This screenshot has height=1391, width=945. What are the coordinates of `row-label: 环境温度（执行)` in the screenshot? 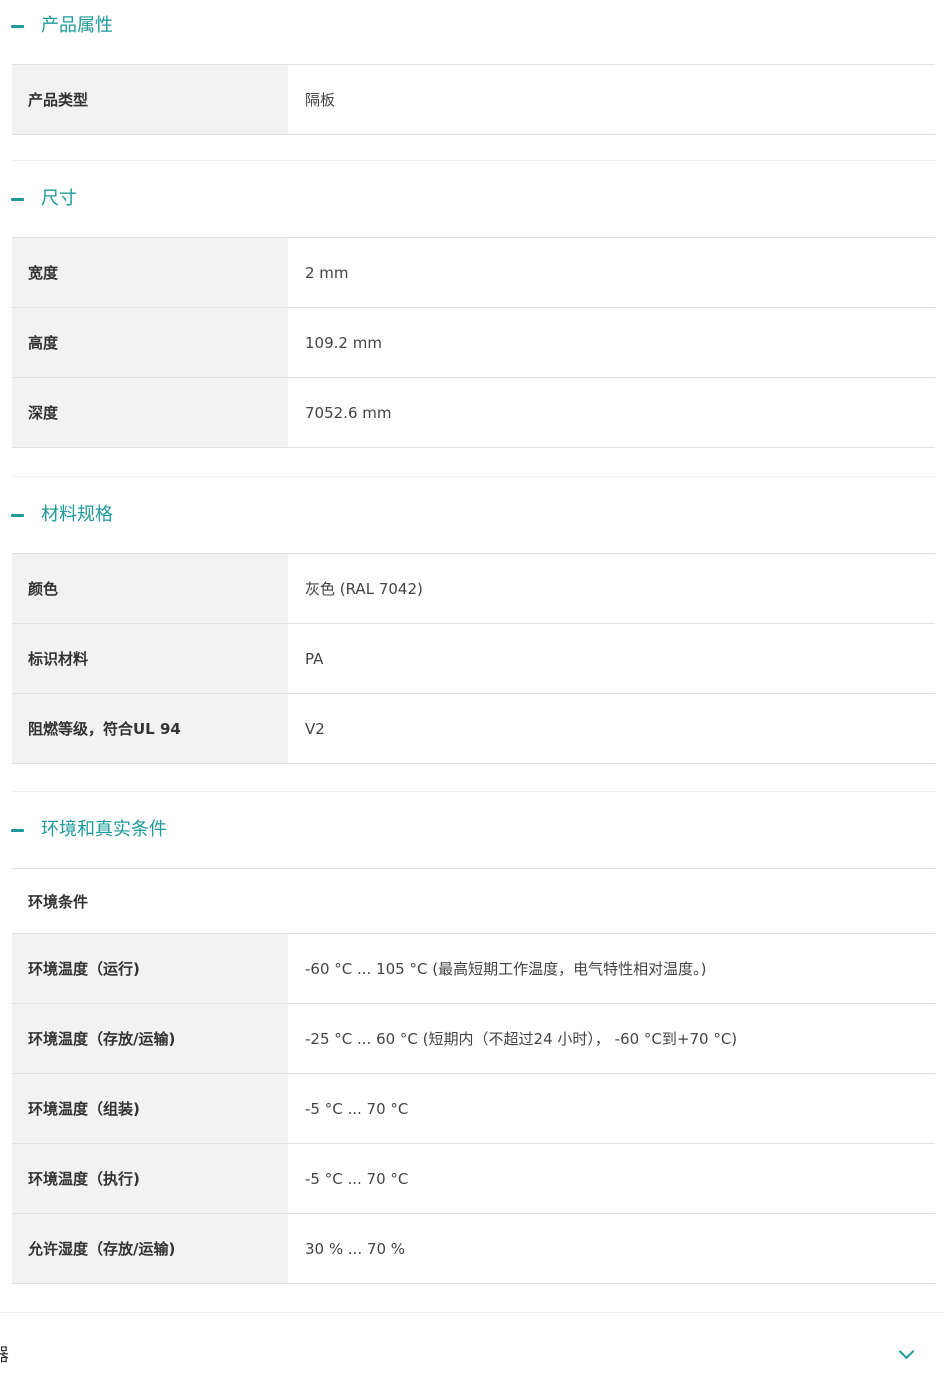 It's located at (150, 1178).